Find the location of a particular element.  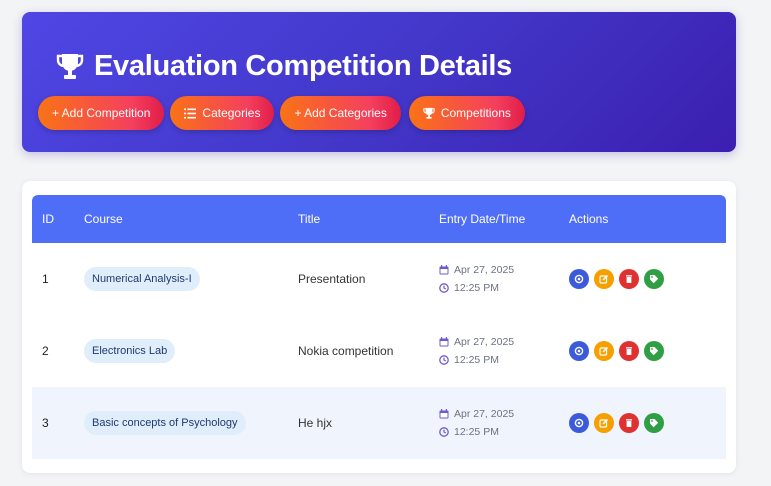

row-course-cell: Numerical Analysis-I is located at coordinates (142, 279).